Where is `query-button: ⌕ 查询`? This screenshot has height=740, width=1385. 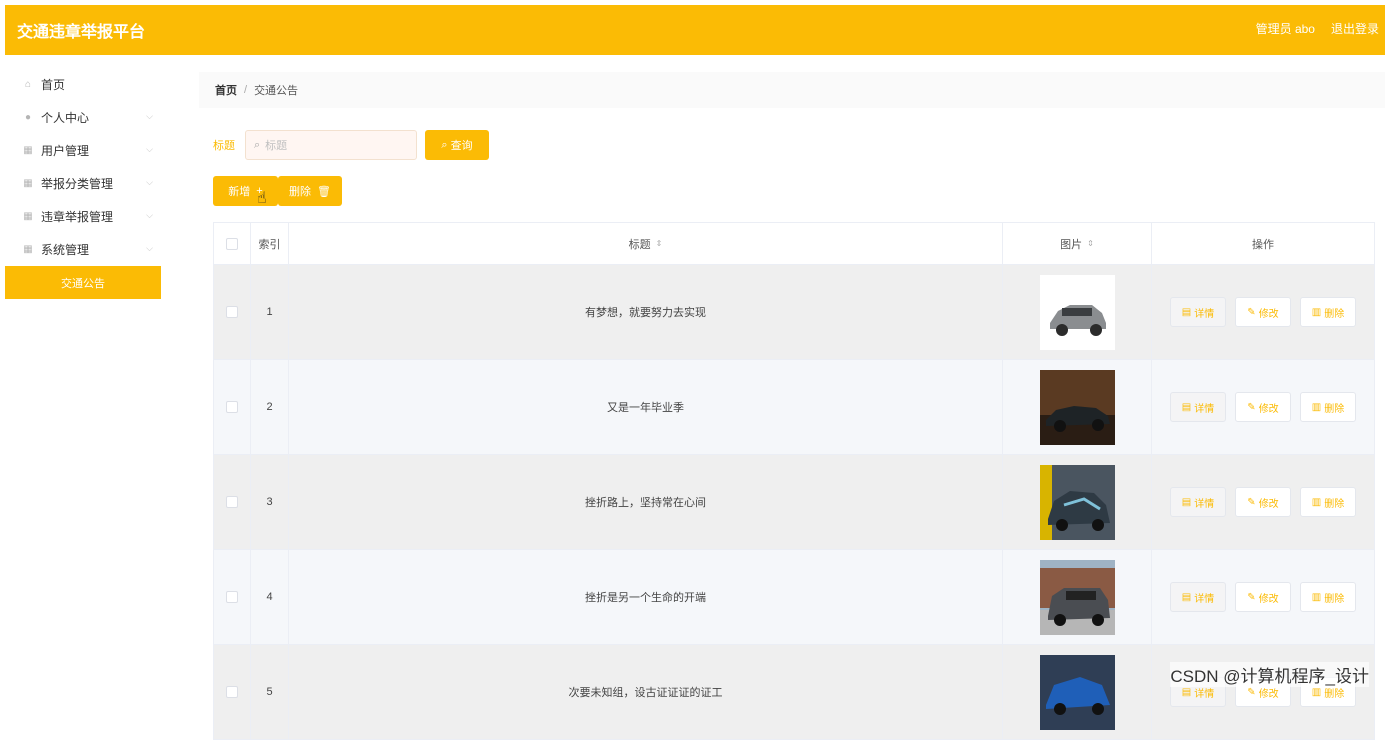
query-button: ⌕ 查询 is located at coordinates (457, 145).